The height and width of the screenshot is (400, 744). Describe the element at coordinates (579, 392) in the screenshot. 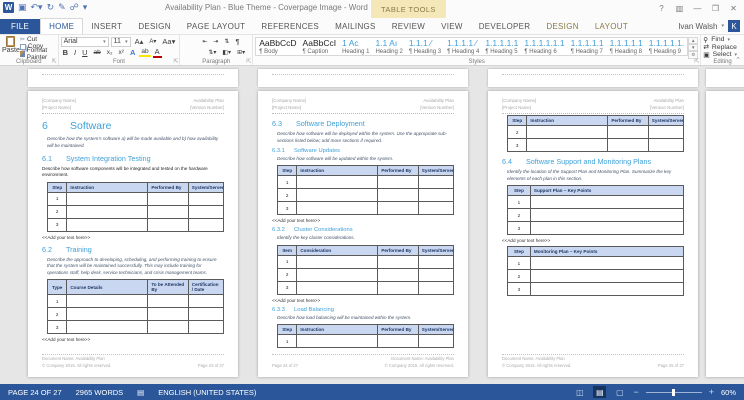

I see `read-mode-icon: ◫` at that location.